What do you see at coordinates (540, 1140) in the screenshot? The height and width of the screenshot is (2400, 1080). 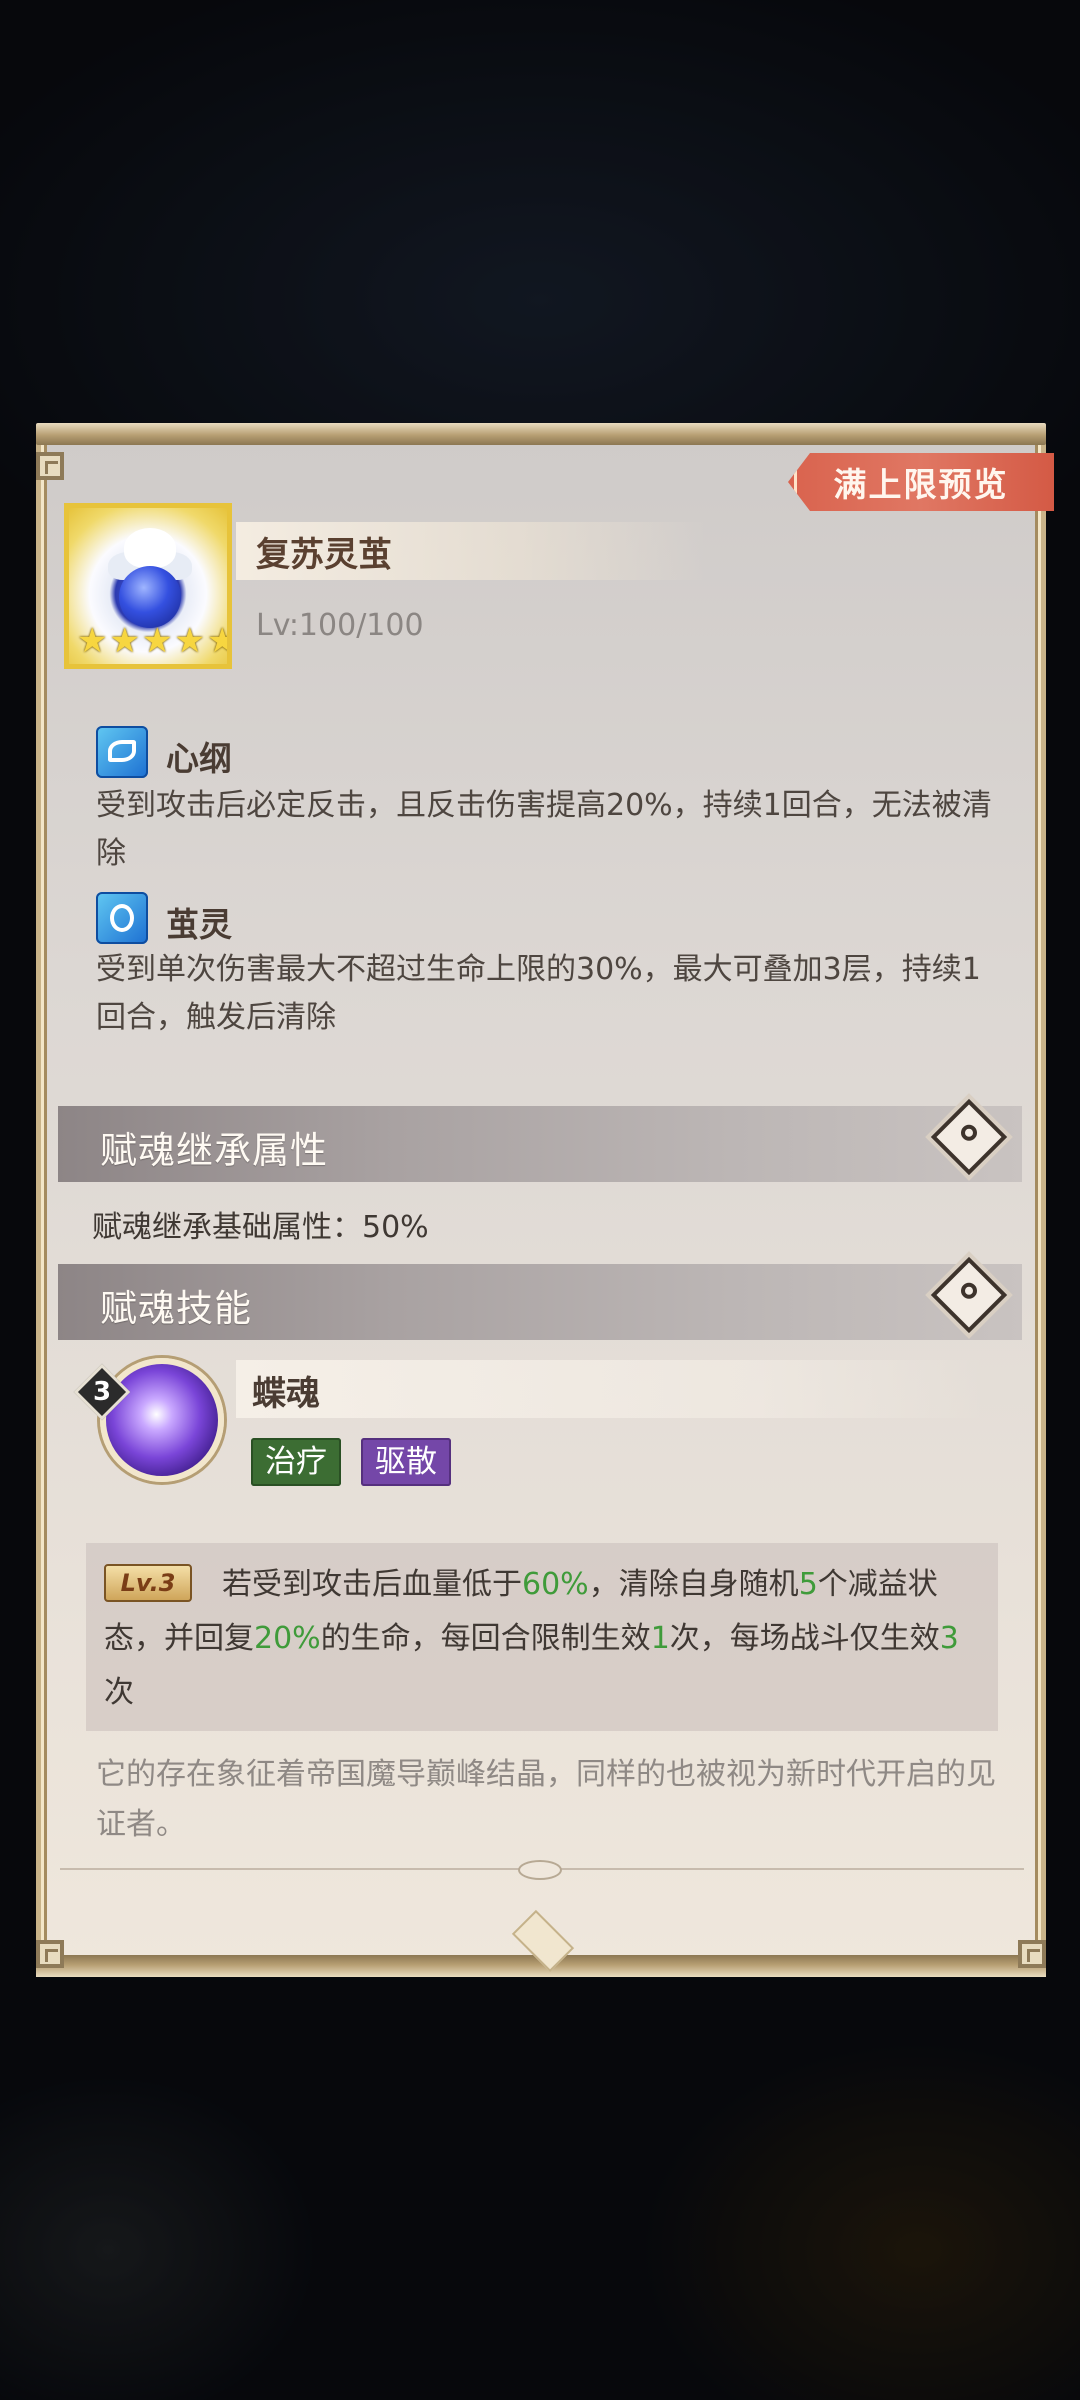 I see `inherit-attributes-section-header: 赋魂继承属性` at bounding box center [540, 1140].